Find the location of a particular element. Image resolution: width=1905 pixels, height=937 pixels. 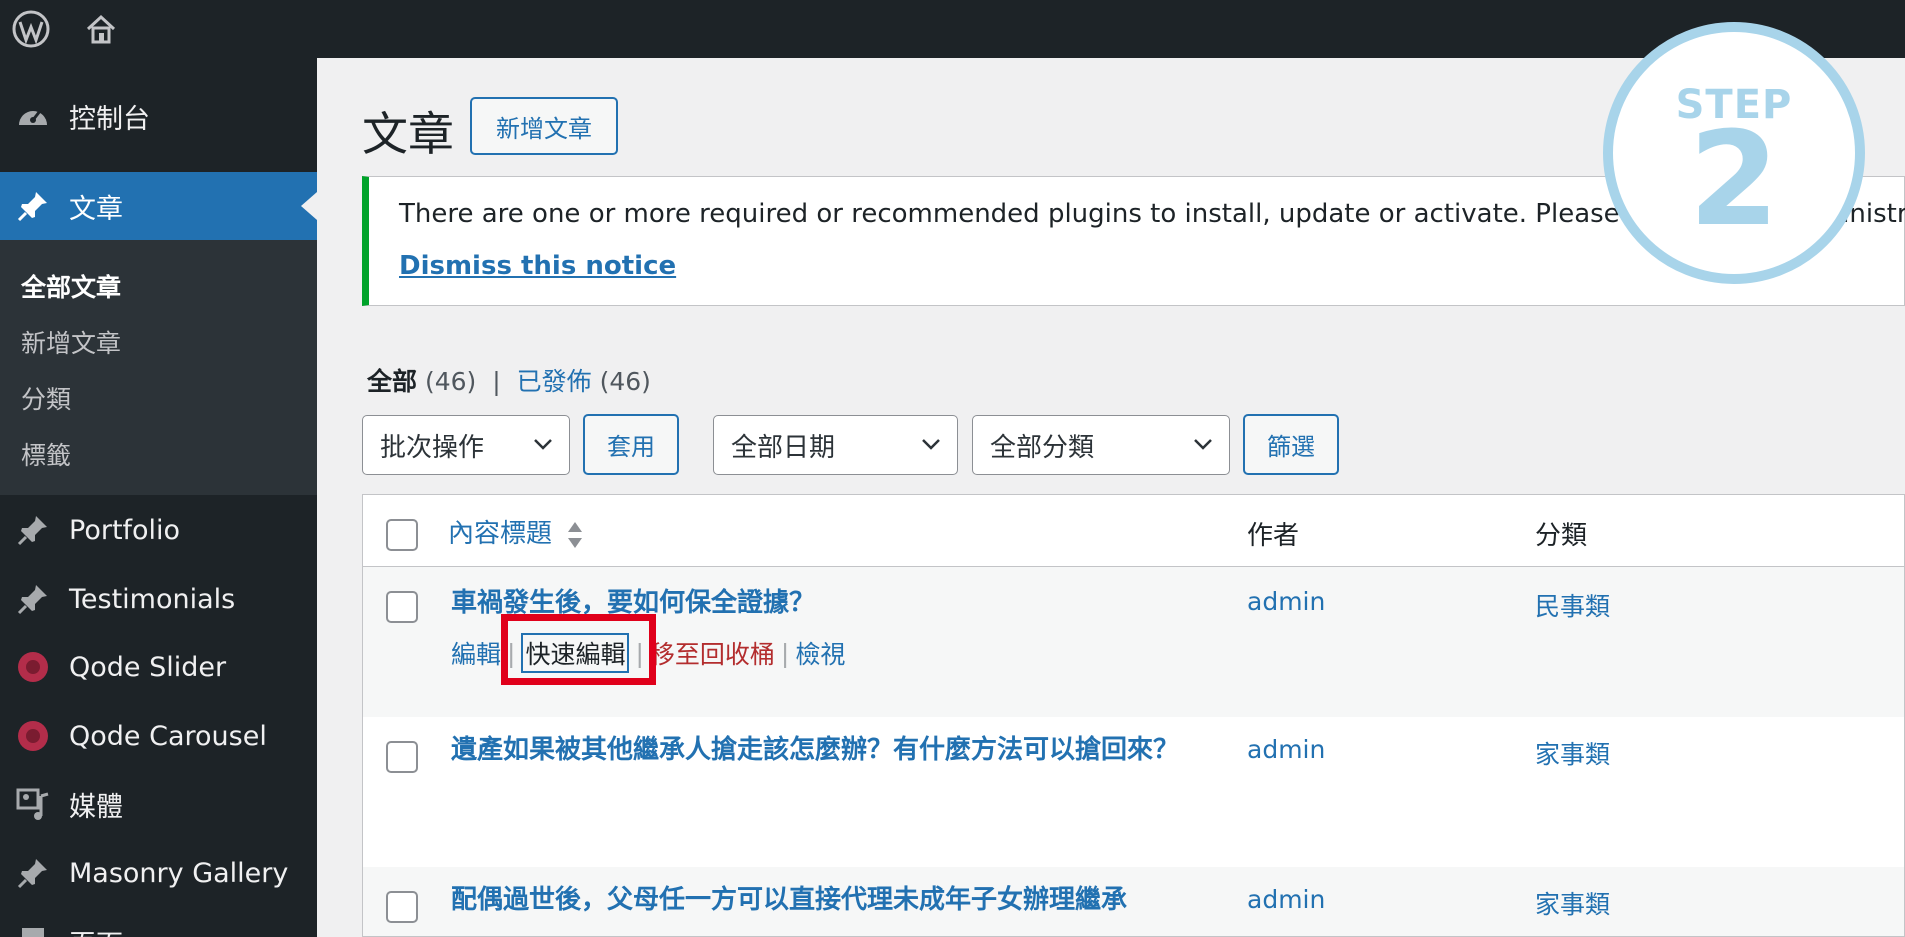

view-all-label: 全部 is located at coordinates (392, 381).